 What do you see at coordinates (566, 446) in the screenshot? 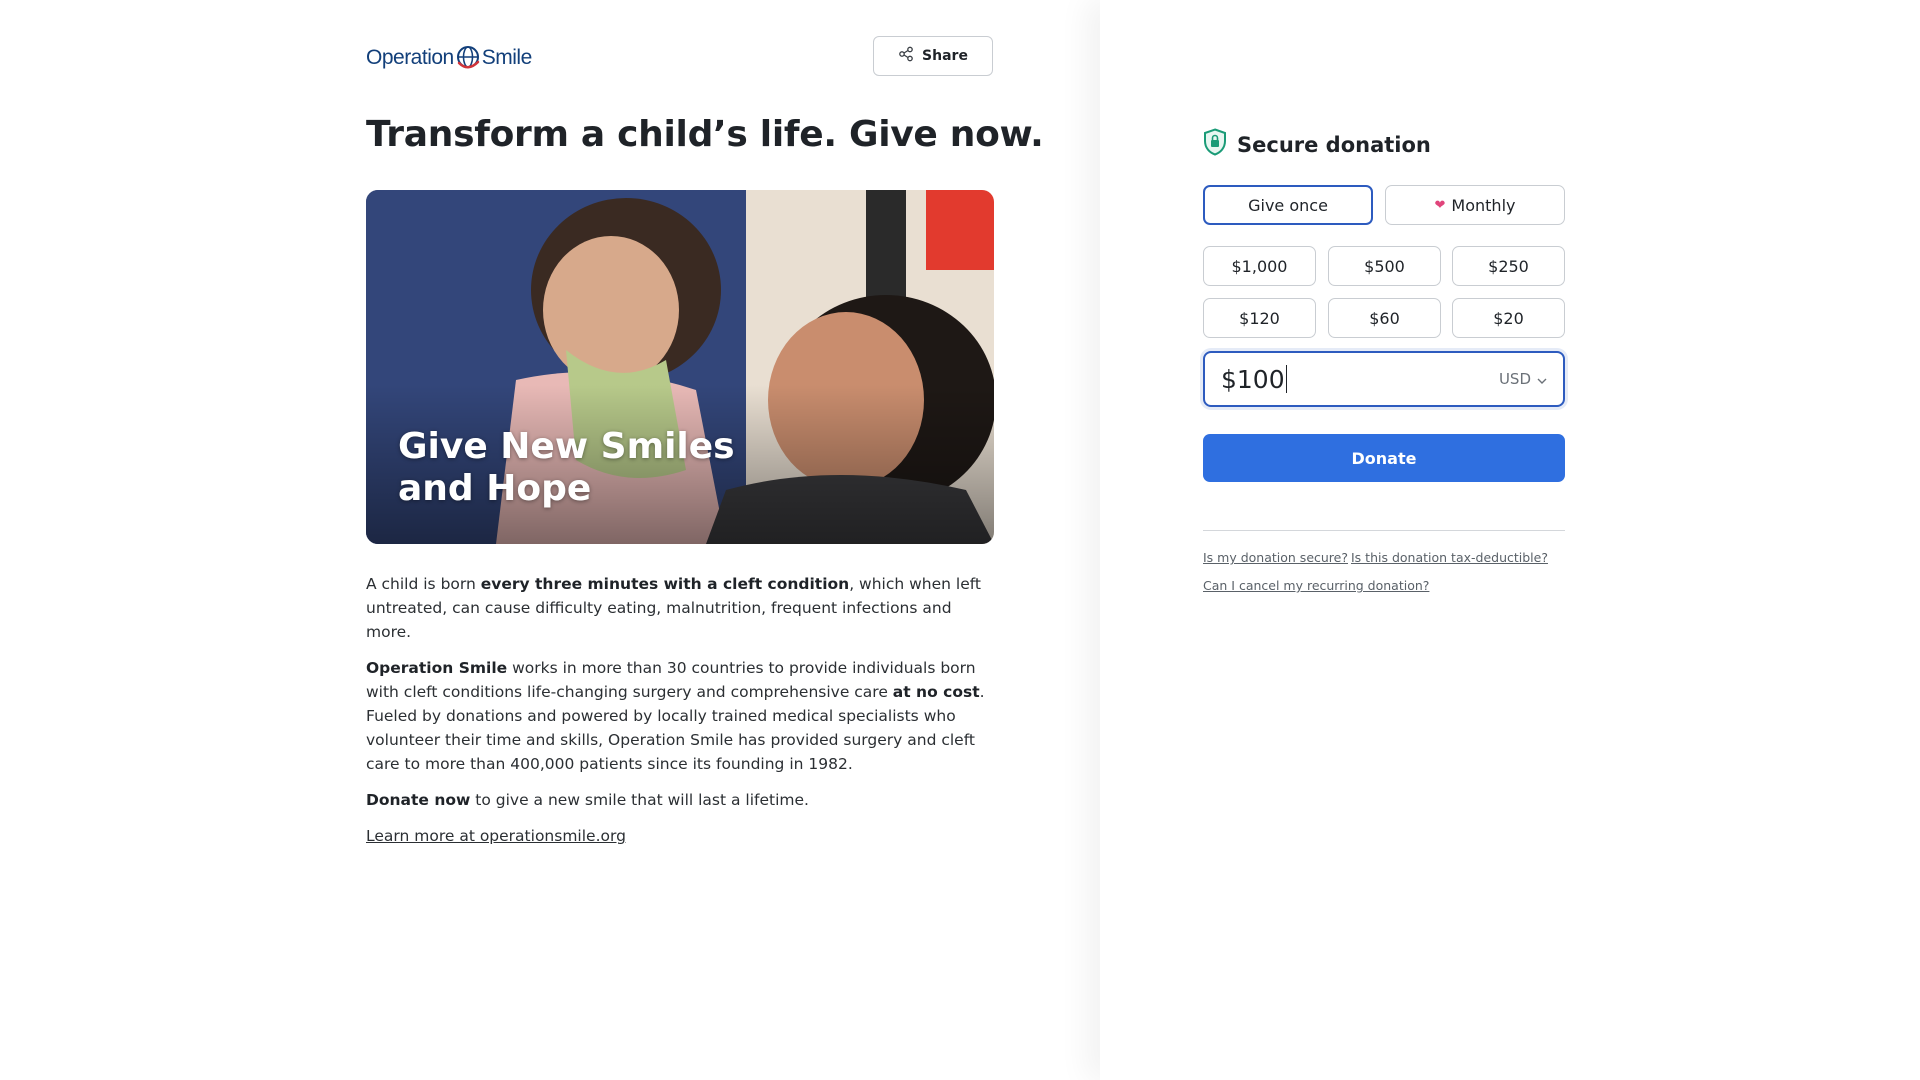
I see `hero-overlay-line1: Give New Smiles` at bounding box center [566, 446].